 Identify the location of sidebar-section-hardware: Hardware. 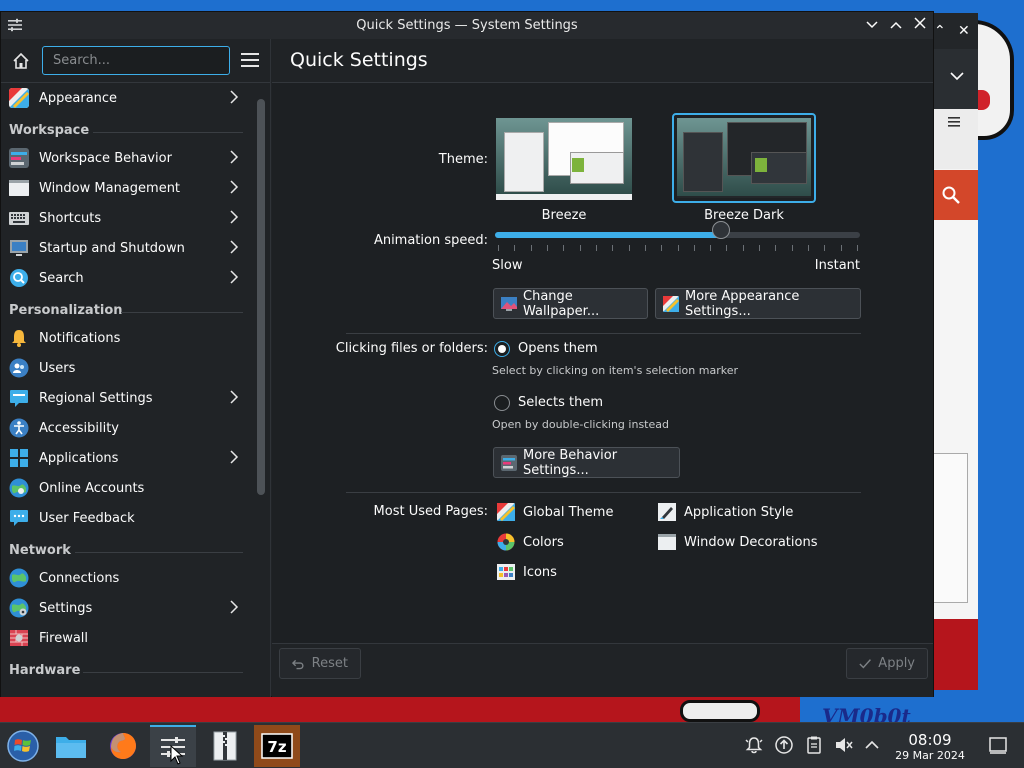
(127, 668).